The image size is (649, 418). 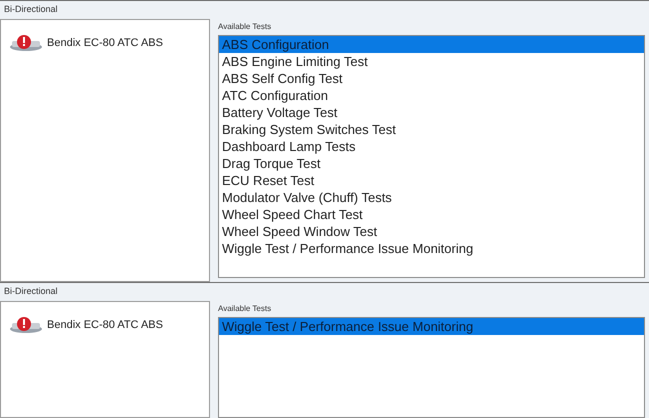 I want to click on test-item: Wheel Speed Window Test, so click(x=431, y=231).